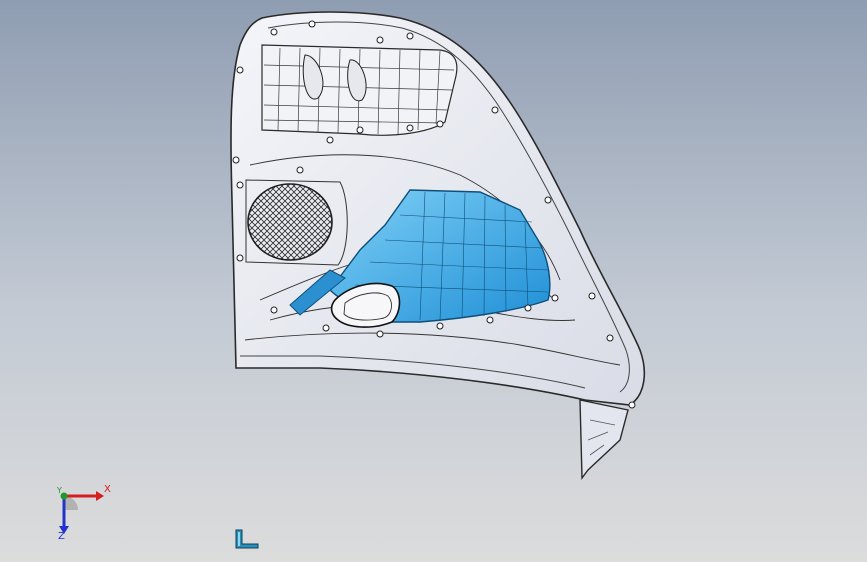 The height and width of the screenshot is (562, 867). I want to click on side-flange, so click(604, 440).